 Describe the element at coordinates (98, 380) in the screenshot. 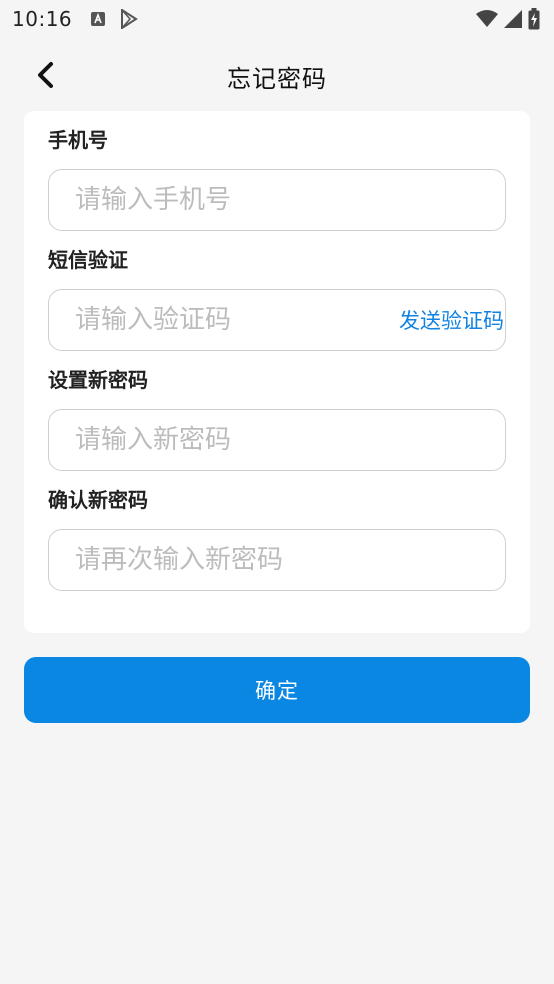

I see `new-password-label: 设置新密码` at that location.